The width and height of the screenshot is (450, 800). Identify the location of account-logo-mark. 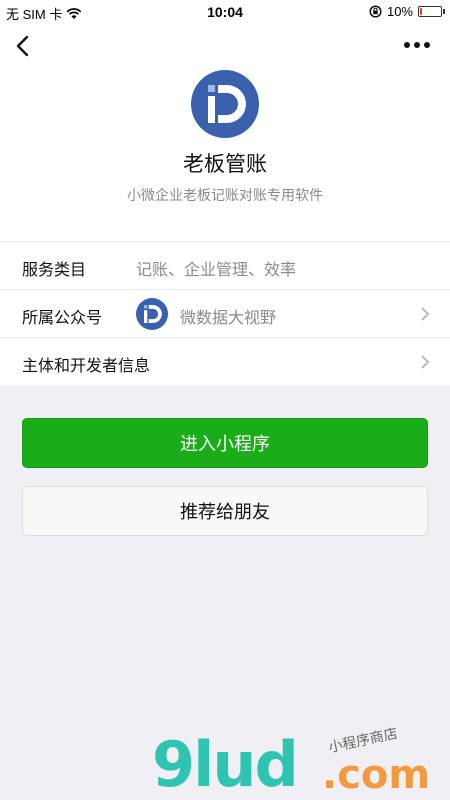
(153, 314).